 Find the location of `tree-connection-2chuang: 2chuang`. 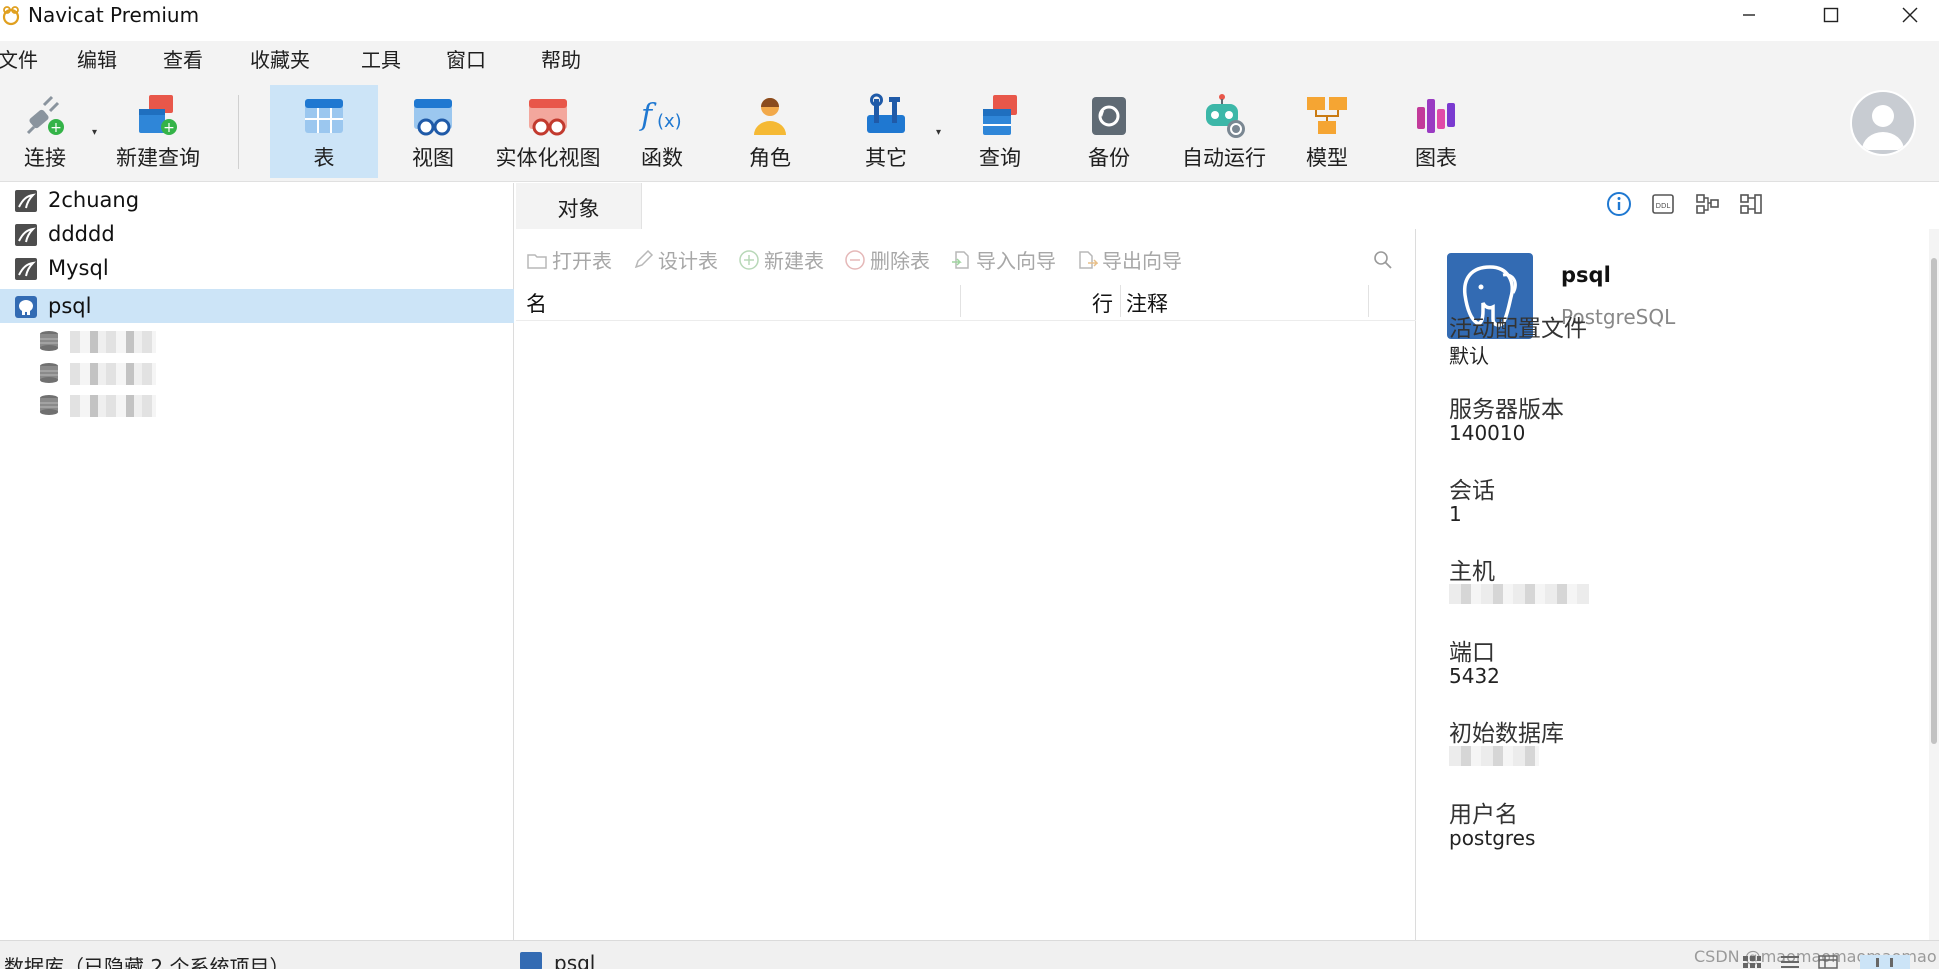

tree-connection-2chuang: 2chuang is located at coordinates (257, 200).